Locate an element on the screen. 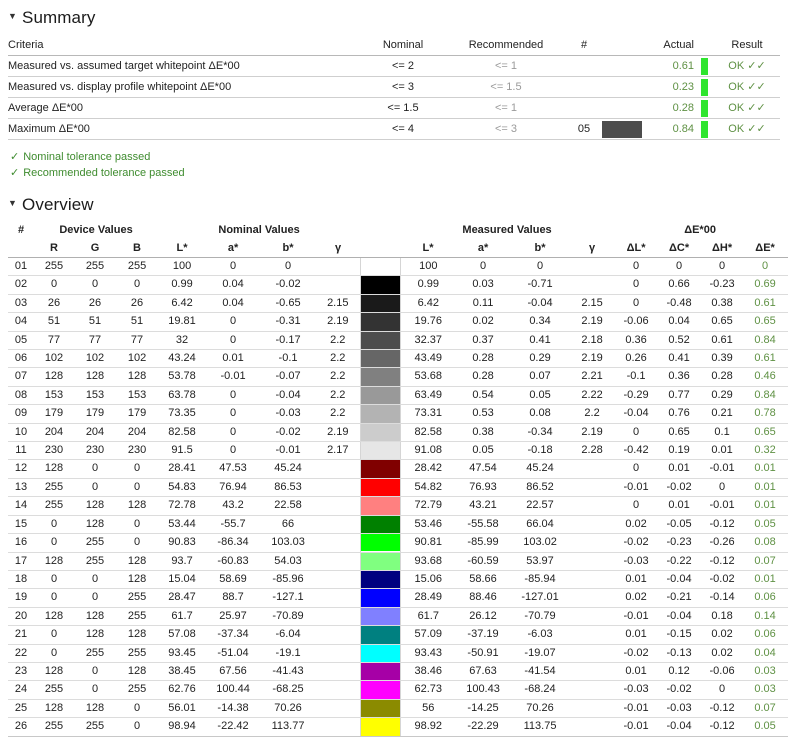  summary-section-header: ▼ Summary is located at coordinates (394, 18).